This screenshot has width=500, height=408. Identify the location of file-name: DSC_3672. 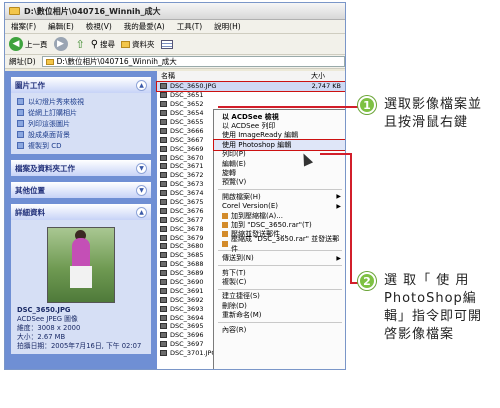
(187, 175).